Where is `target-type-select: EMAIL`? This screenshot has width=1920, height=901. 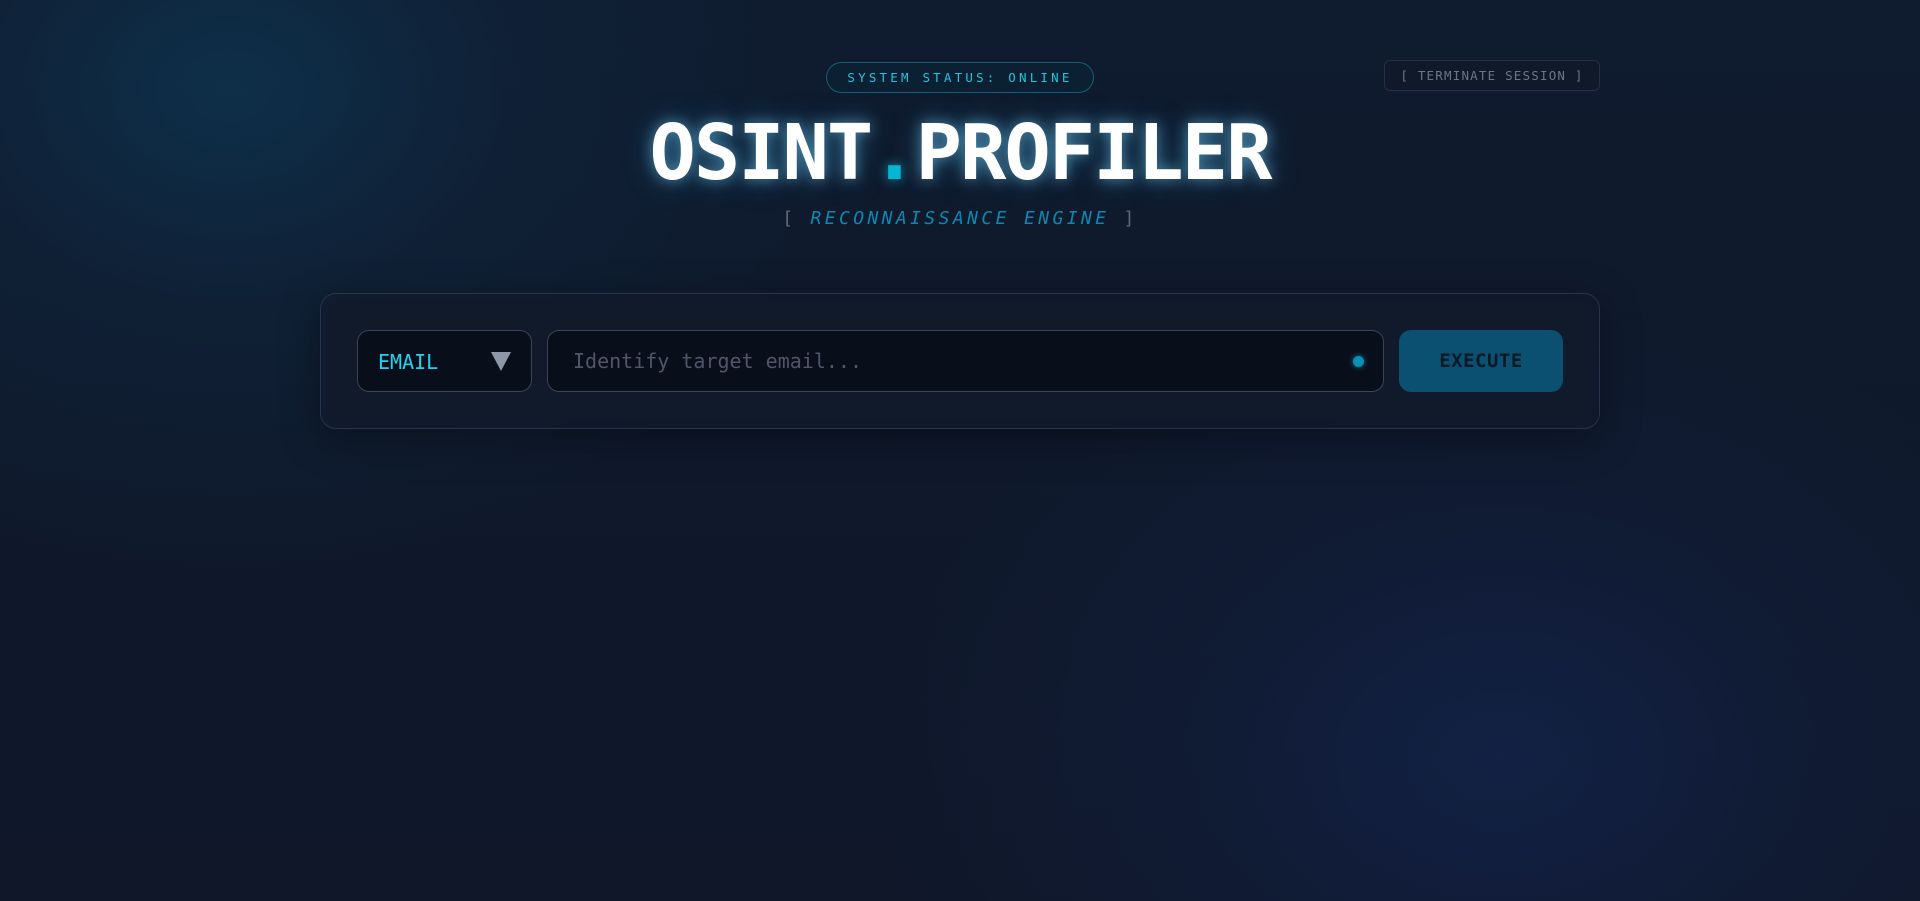 target-type-select: EMAIL is located at coordinates (444, 361).